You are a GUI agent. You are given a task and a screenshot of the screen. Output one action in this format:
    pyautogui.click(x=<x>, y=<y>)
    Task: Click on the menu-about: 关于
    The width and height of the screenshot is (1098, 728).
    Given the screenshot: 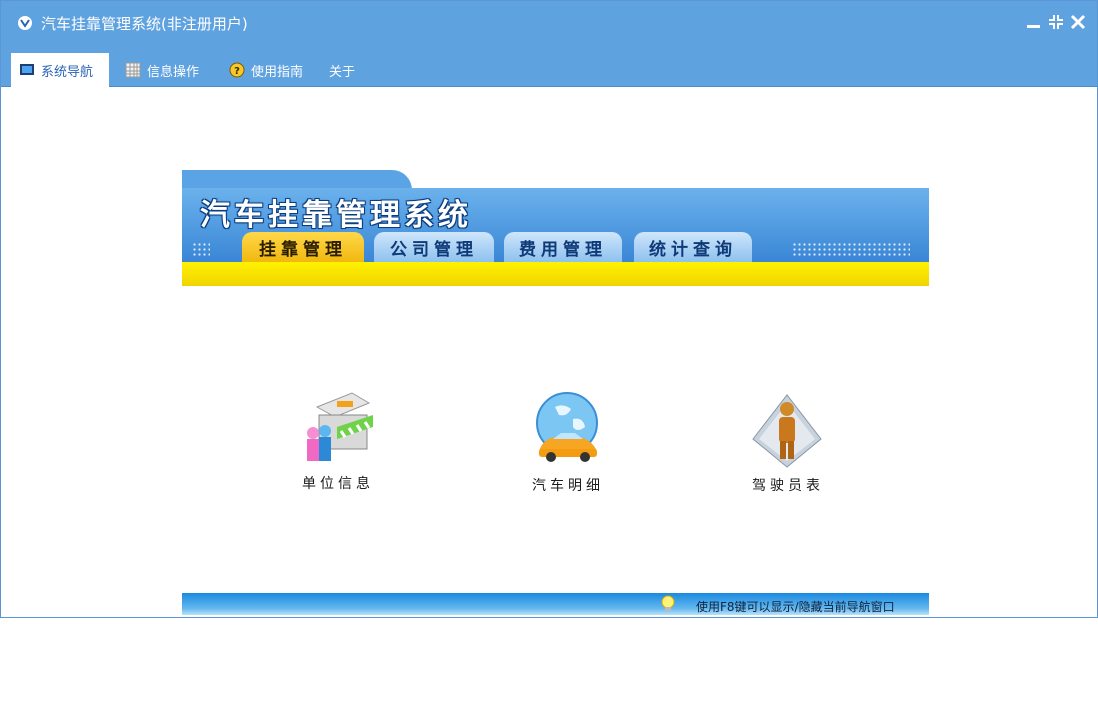 What is the action you would take?
    pyautogui.click(x=342, y=70)
    